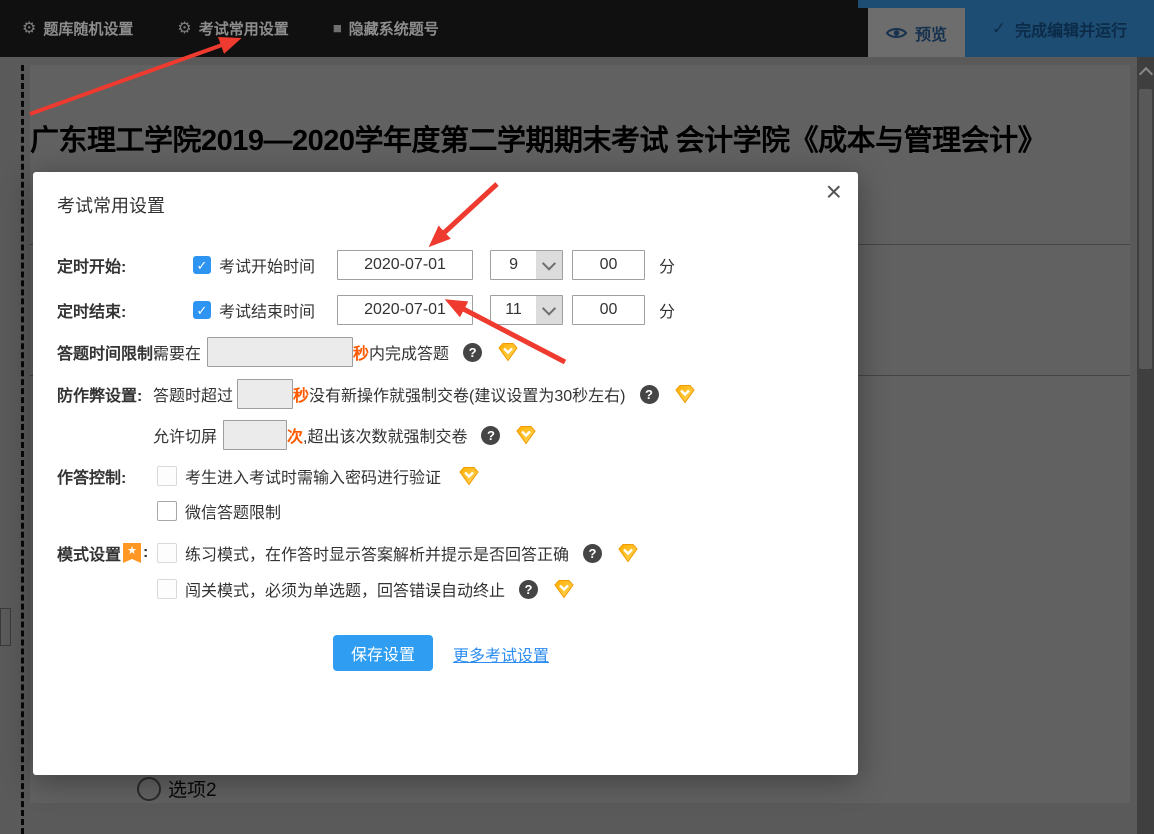 The image size is (1154, 834). What do you see at coordinates (193, 396) in the screenshot?
I see `anti-cheat-before: 答题时超过` at bounding box center [193, 396].